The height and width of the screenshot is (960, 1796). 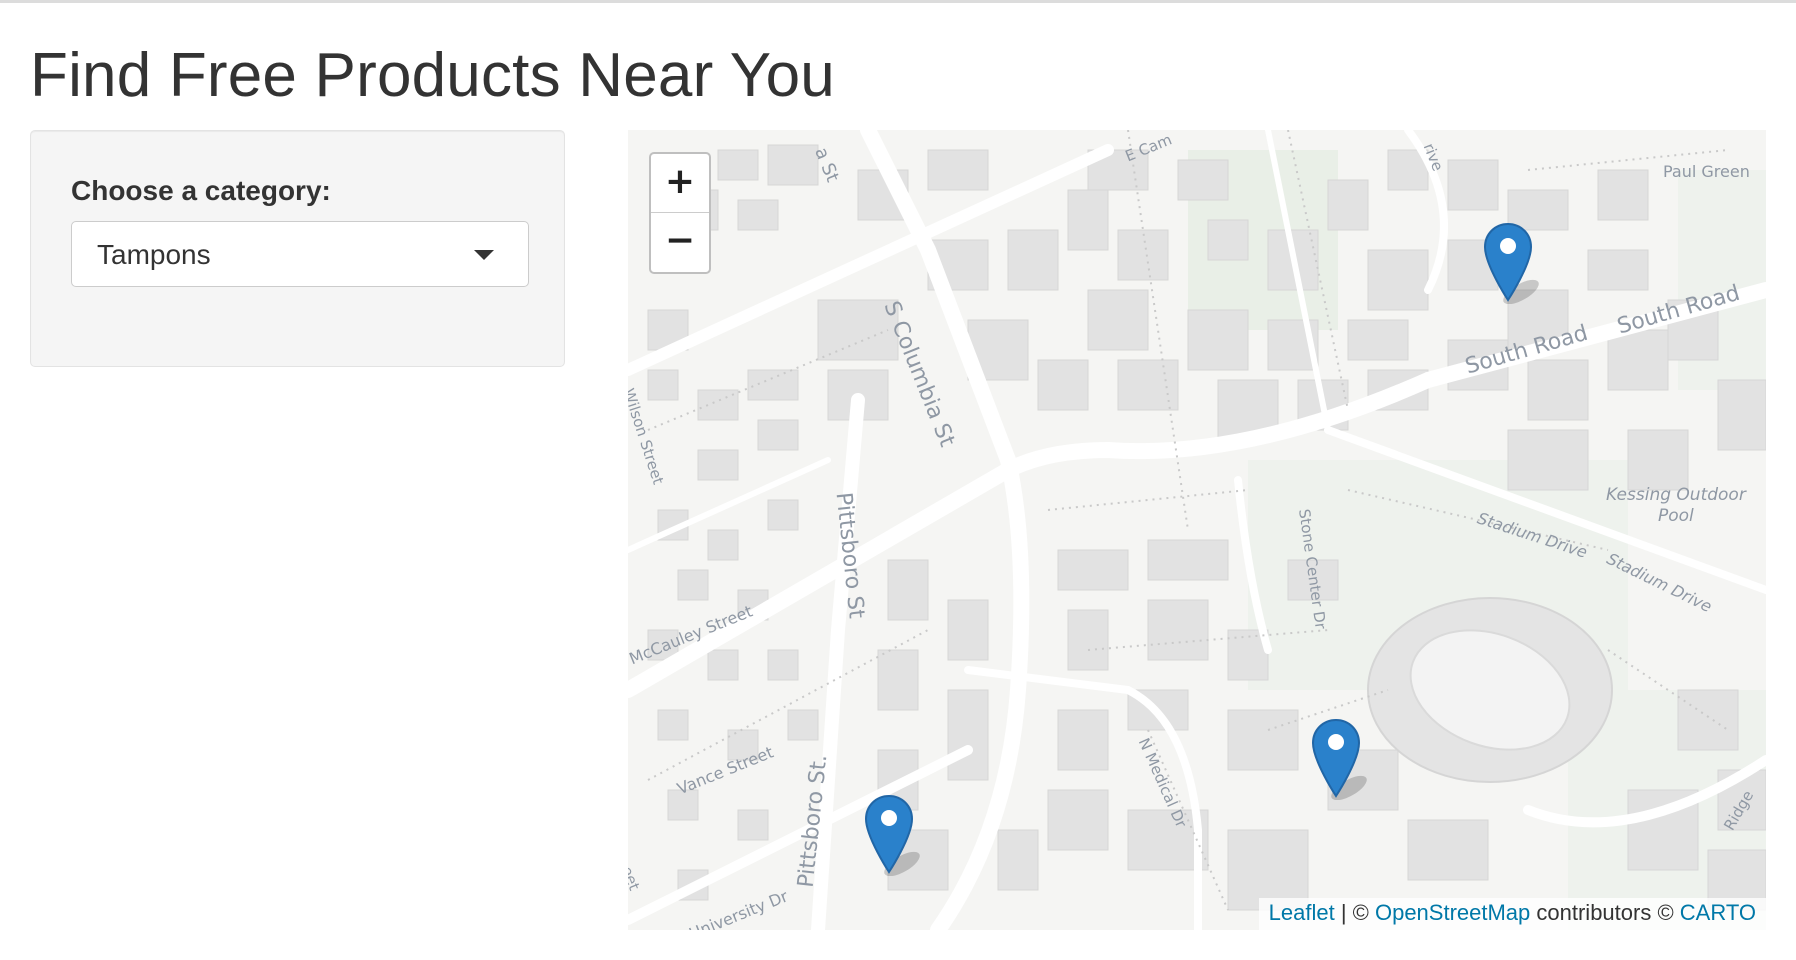 What do you see at coordinates (300, 254) in the screenshot?
I see `category-select: Tampons` at bounding box center [300, 254].